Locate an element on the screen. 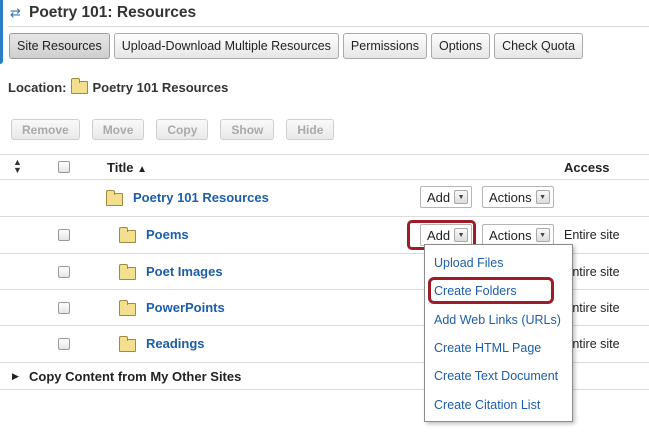 This screenshot has height=437, width=649. page-title: Poetry 101: Resources is located at coordinates (113, 12).